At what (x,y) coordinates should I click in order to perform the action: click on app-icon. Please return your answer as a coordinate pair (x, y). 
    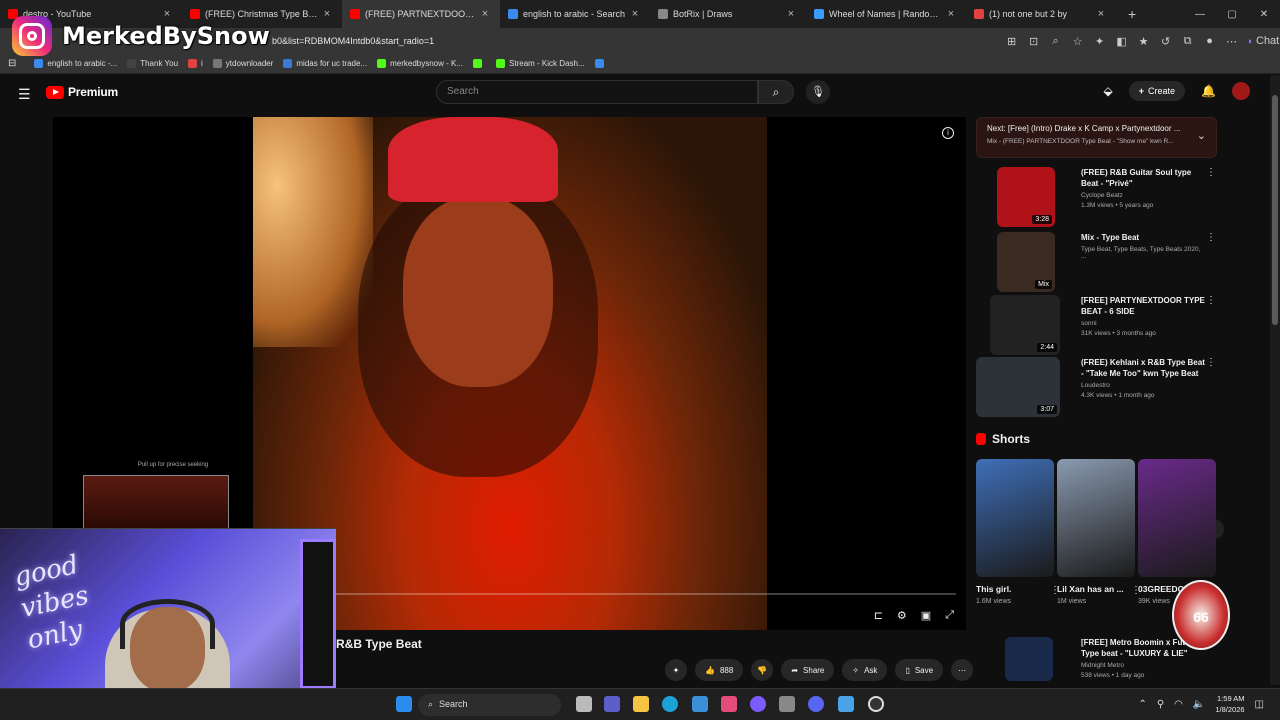
    Looking at the image, I should click on (729, 704).